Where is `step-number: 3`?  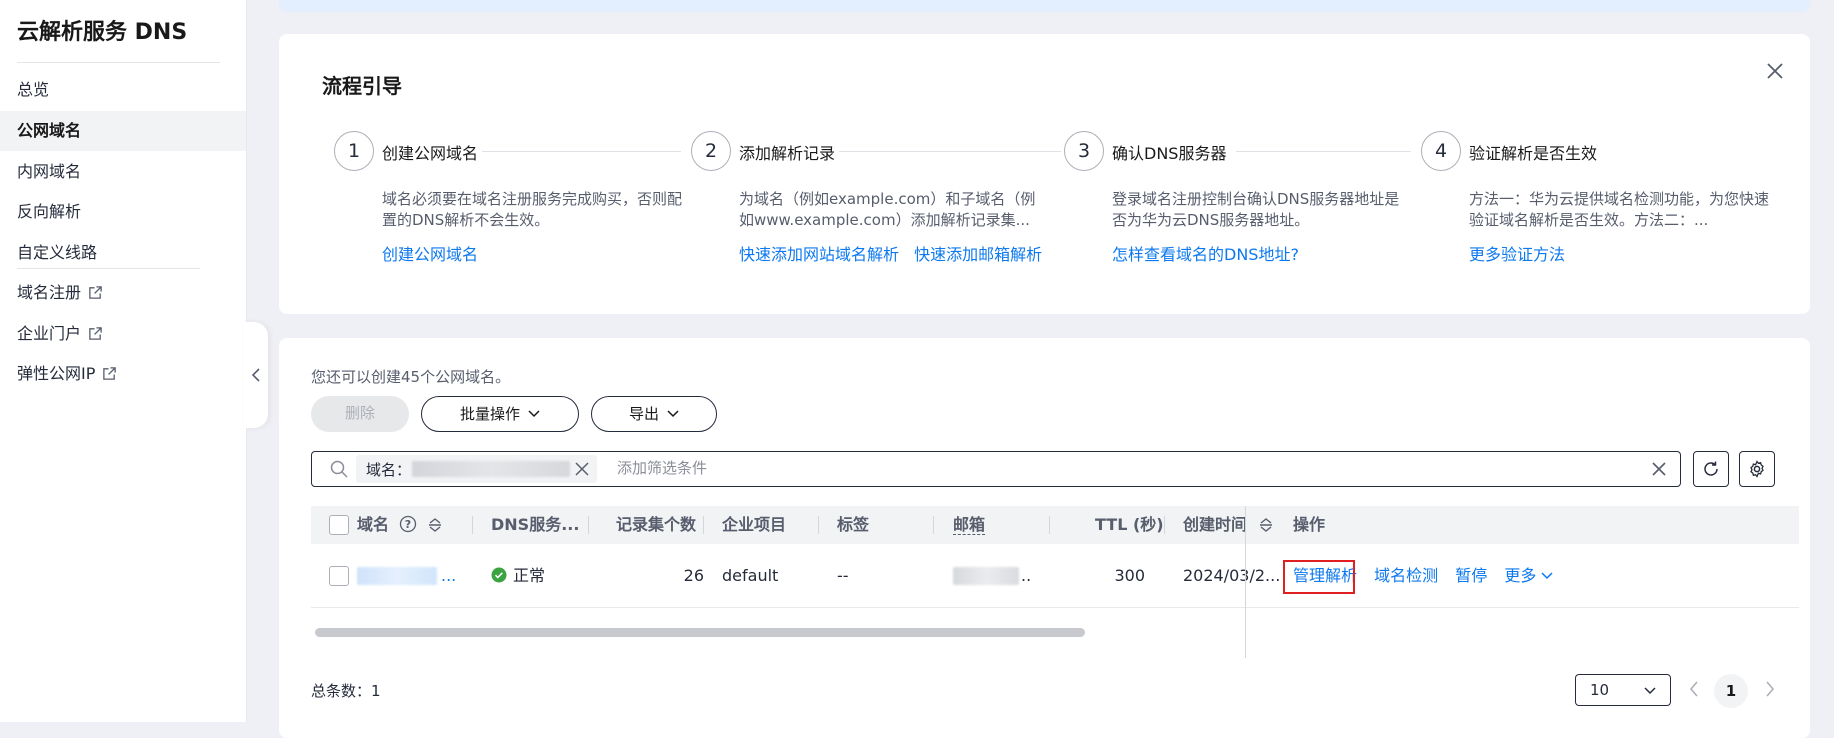
step-number: 3 is located at coordinates (1084, 151).